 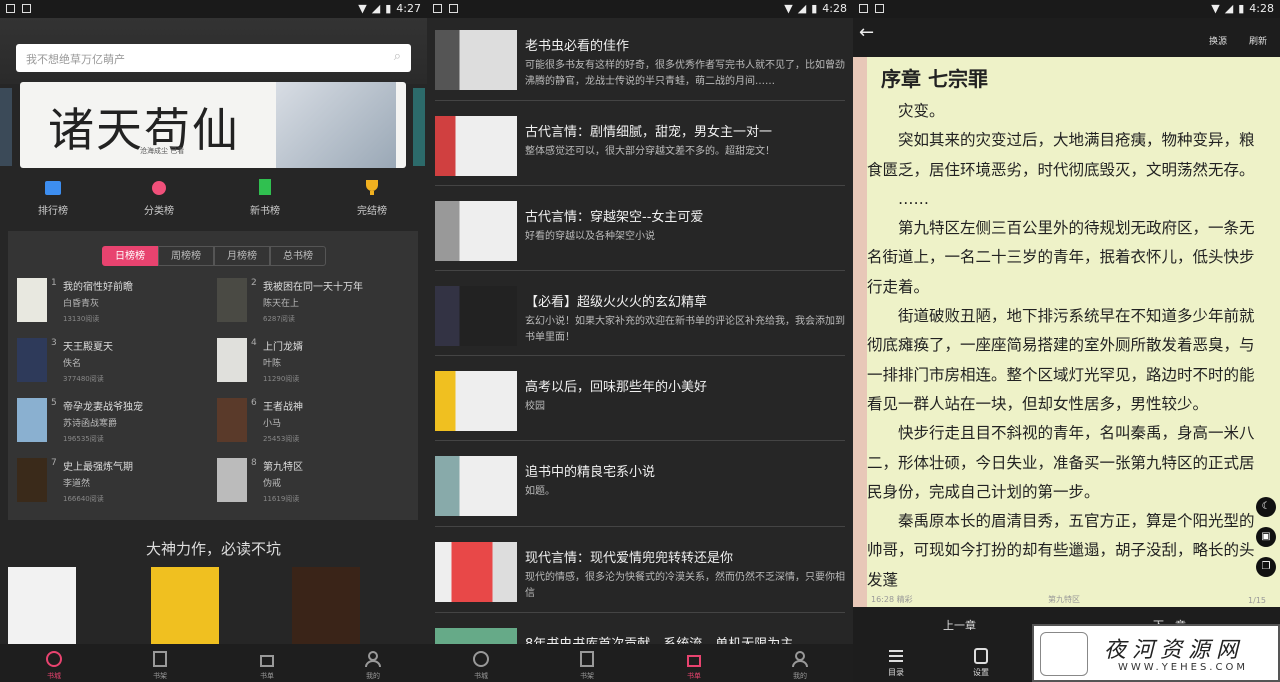 What do you see at coordinates (213, 125) in the screenshot?
I see `promo-banner: 诸天苟仙 沧海成尘 已看` at bounding box center [213, 125].